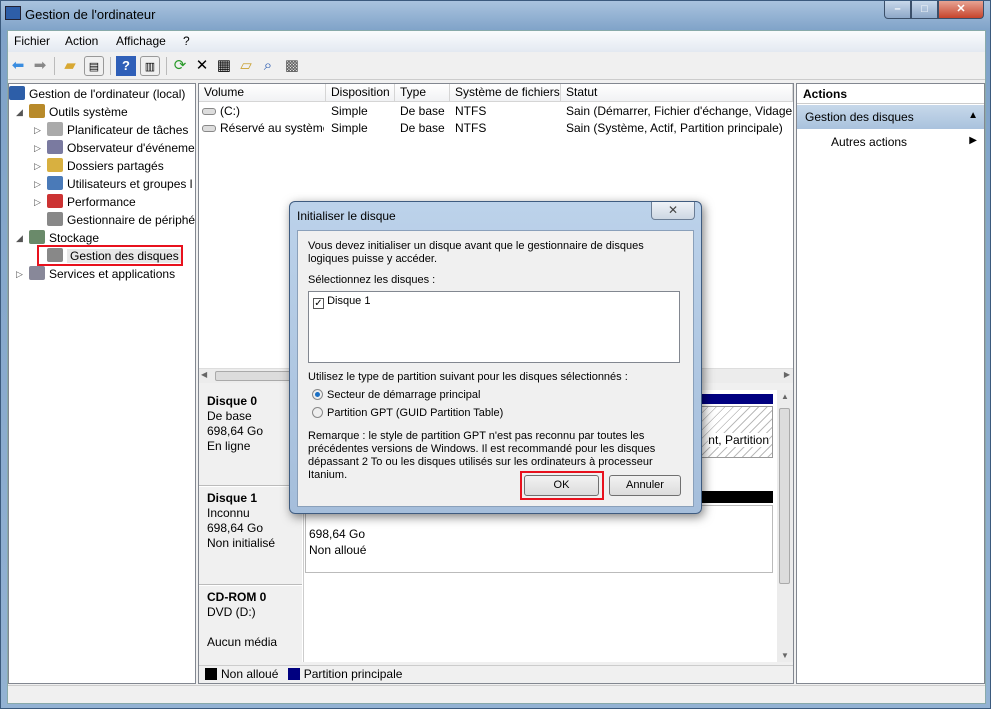  Describe the element at coordinates (495, 15) in the screenshot. I see `title-bar: Gestion de l'ordinateur – □ ✕` at that location.